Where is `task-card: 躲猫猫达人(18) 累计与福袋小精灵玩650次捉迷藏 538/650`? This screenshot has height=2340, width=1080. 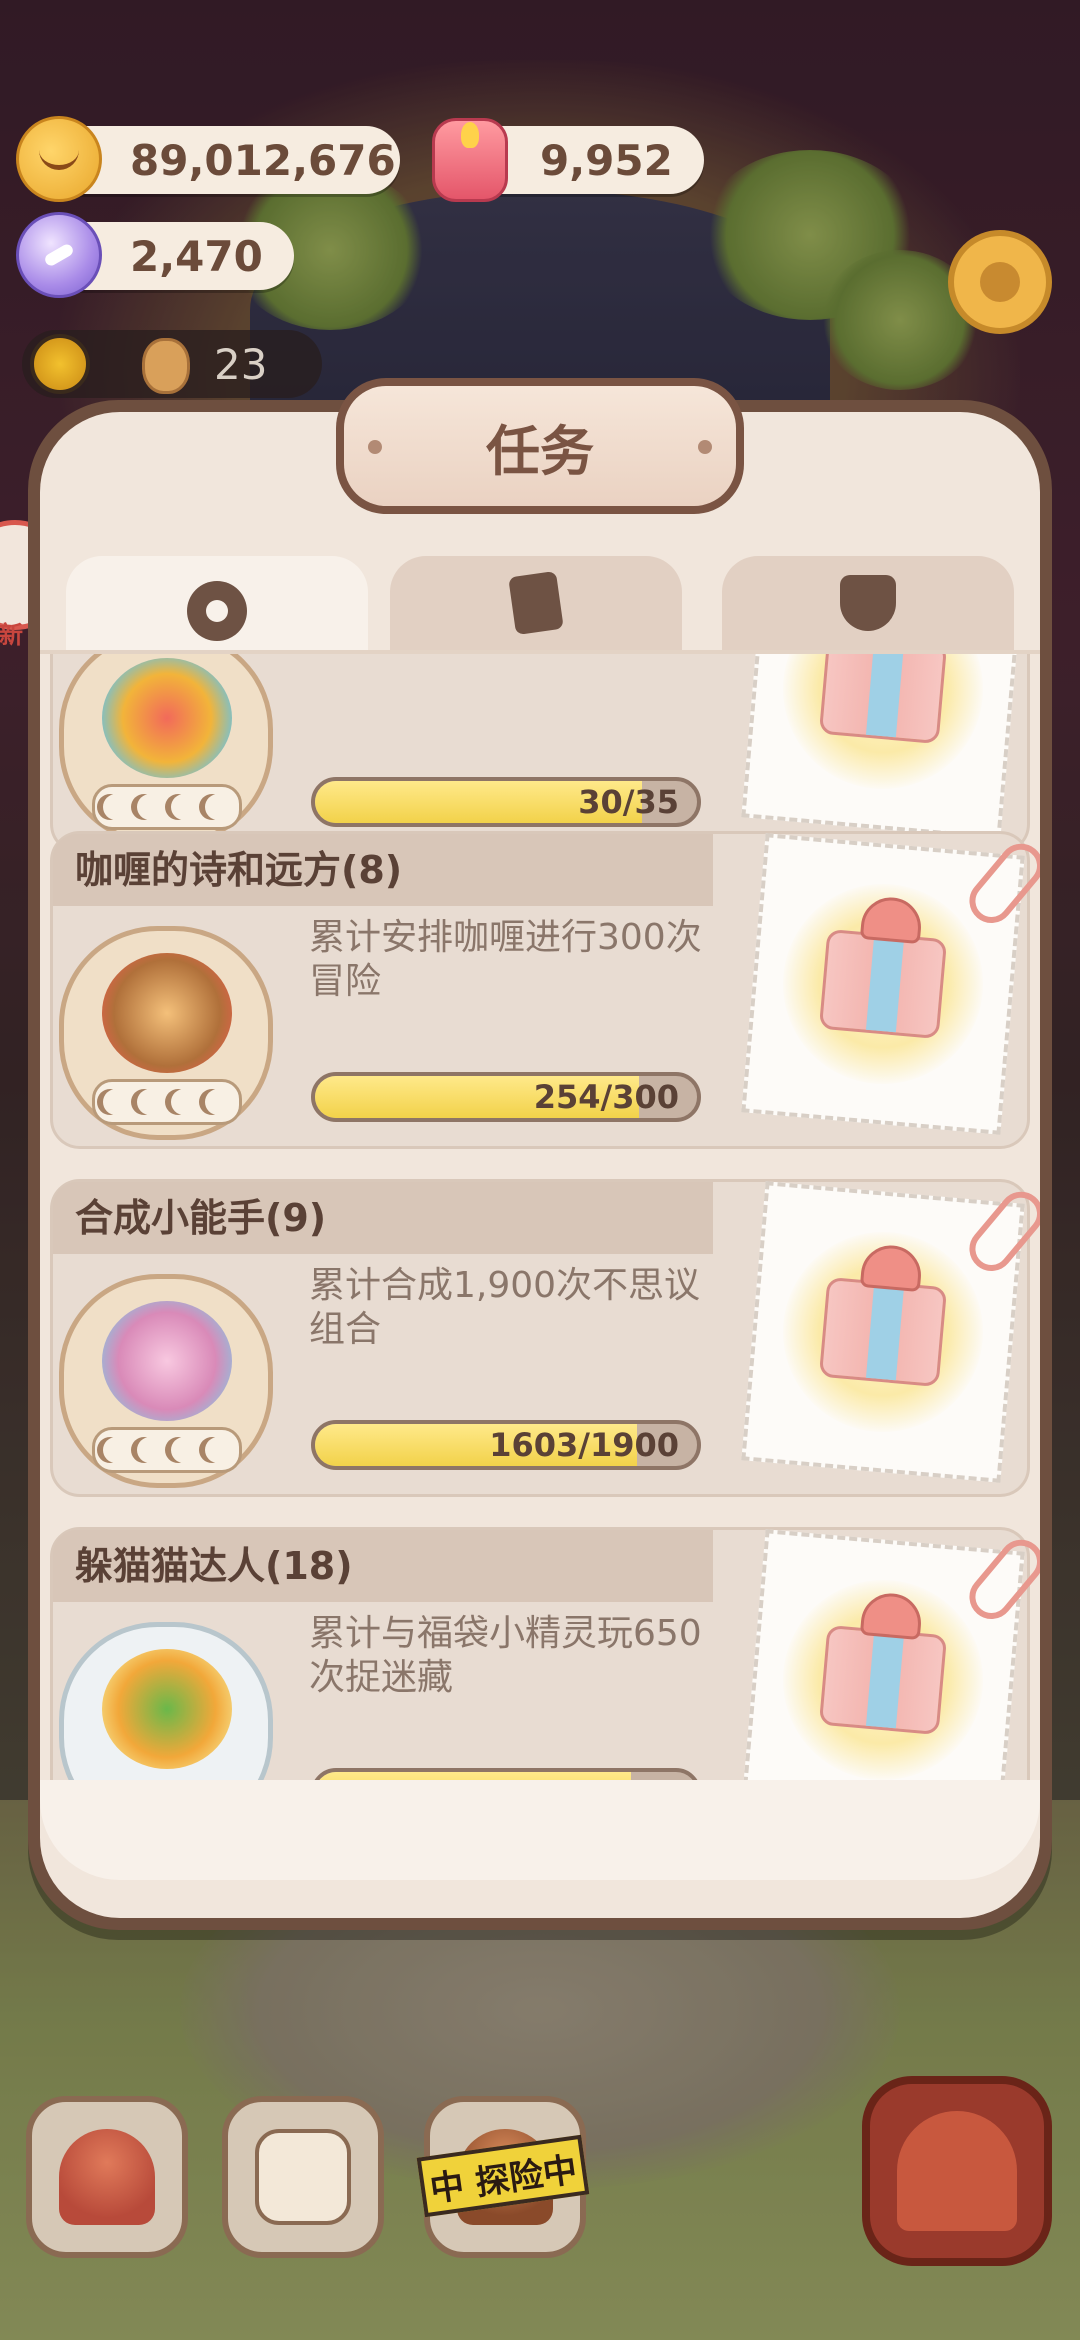 task-card: 躲猫猫达人(18) 累计与福袋小精灵玩650次捉迷藏 538/650 is located at coordinates (545, 1653).